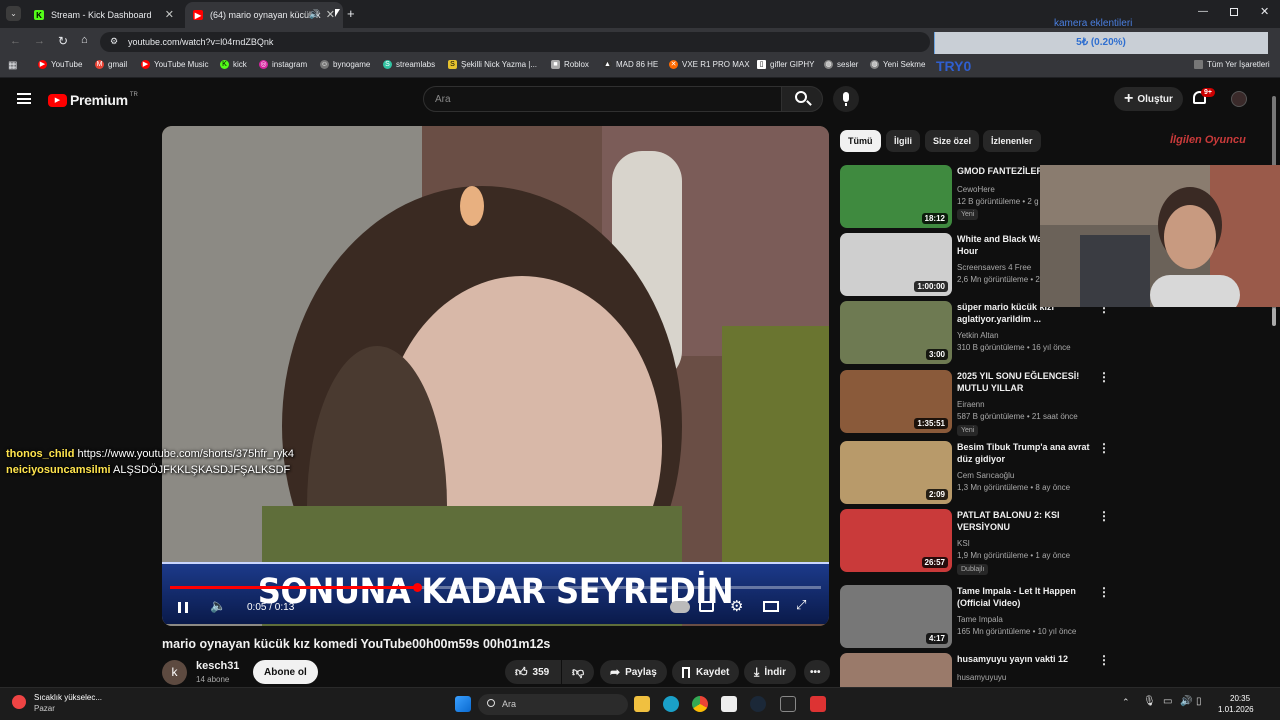 The image size is (1280, 720). What do you see at coordinates (801, 605) in the screenshot?
I see `fullscreen-icon: ⤢` at bounding box center [801, 605].